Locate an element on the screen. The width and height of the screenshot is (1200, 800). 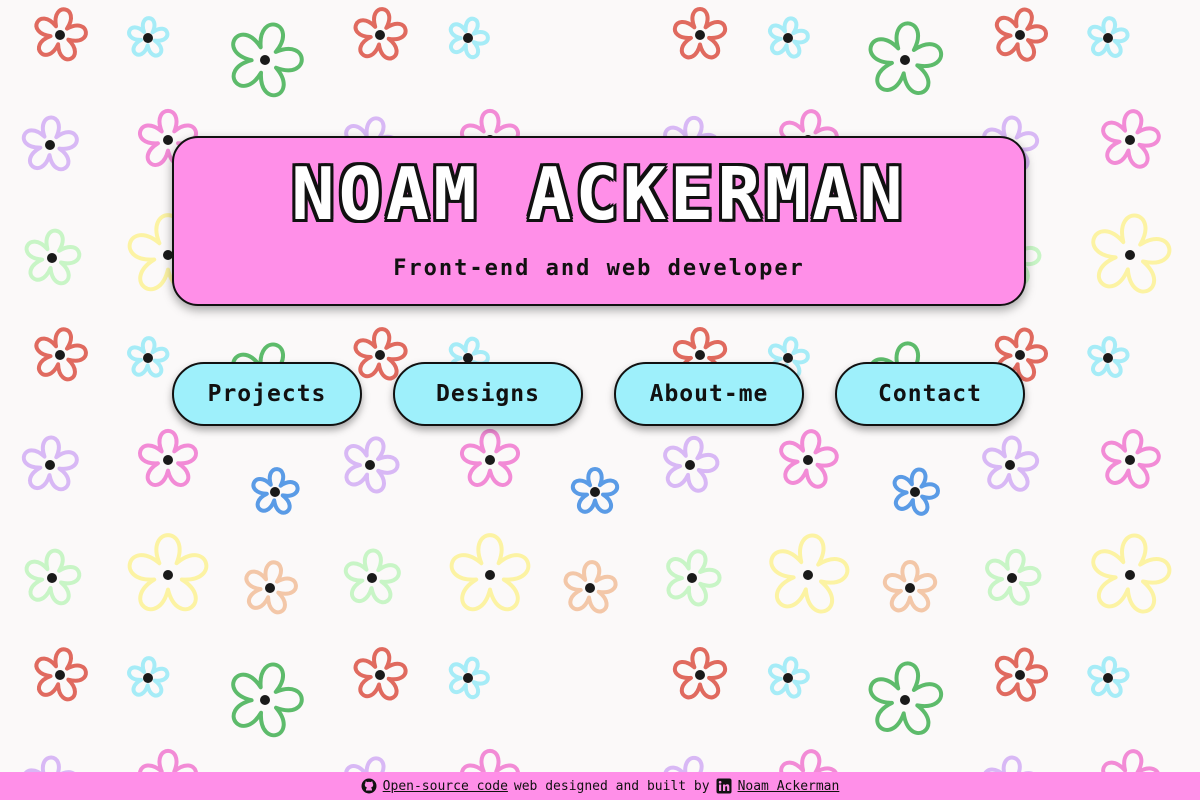
author-link: Noam Ackerman is located at coordinates (789, 786).